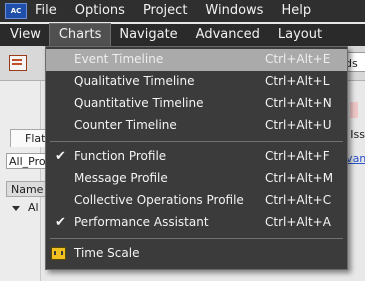 Image resolution: width=365 pixels, height=281 pixels. Describe the element at coordinates (196, 254) in the screenshot. I see `menu-item-time-scale: Time Scale` at that location.